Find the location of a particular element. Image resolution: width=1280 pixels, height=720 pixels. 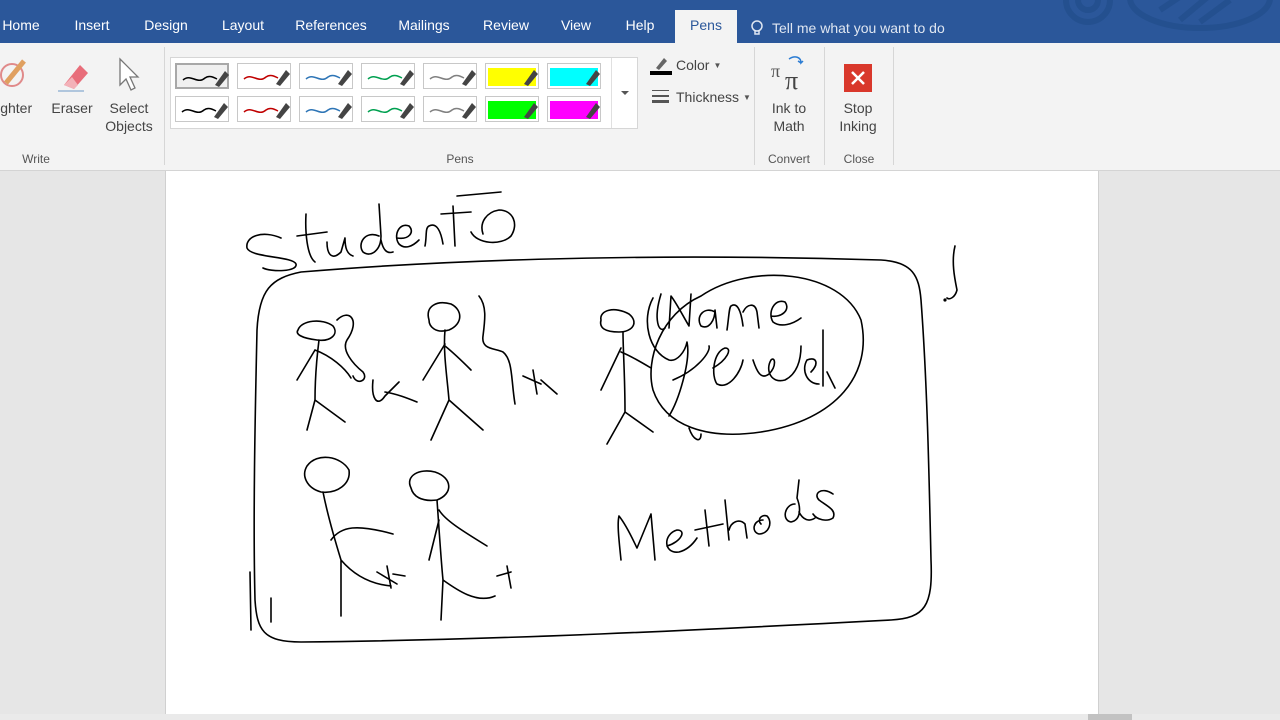

chevron-down-icon is located at coordinates (625, 93).